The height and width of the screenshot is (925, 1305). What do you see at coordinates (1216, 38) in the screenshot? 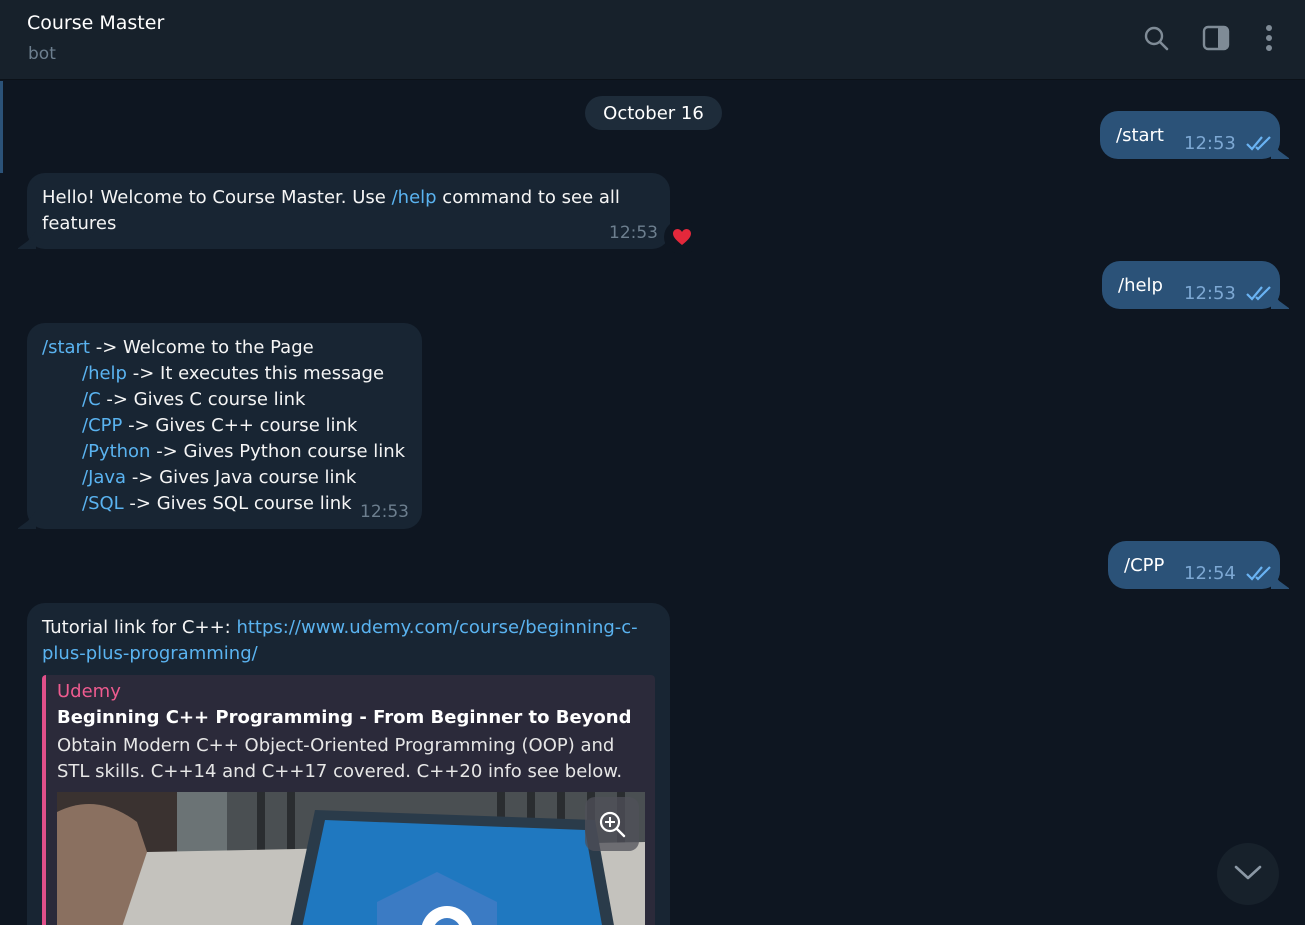
I see `sidebar-toggle-icon` at bounding box center [1216, 38].